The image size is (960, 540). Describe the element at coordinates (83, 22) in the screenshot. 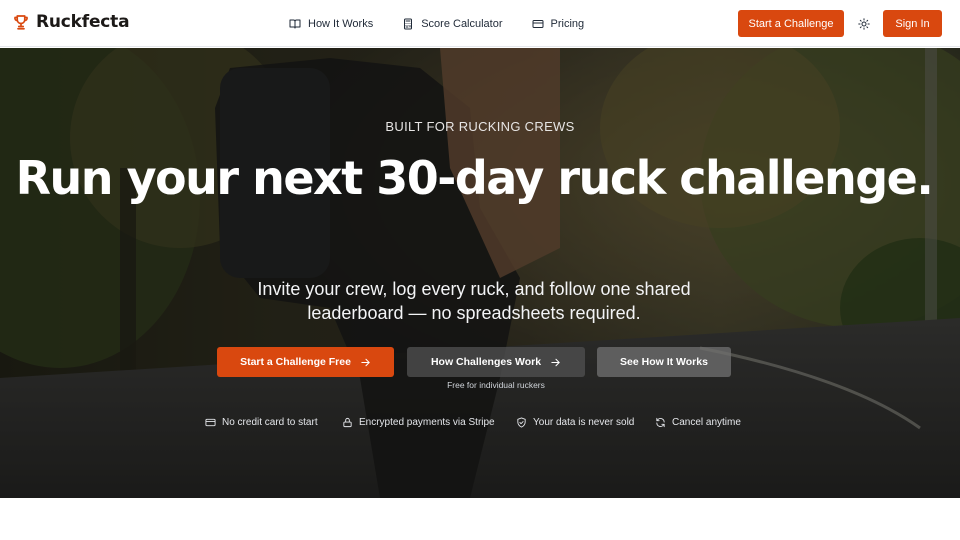

I see `brand-name: Ruckfecta` at that location.